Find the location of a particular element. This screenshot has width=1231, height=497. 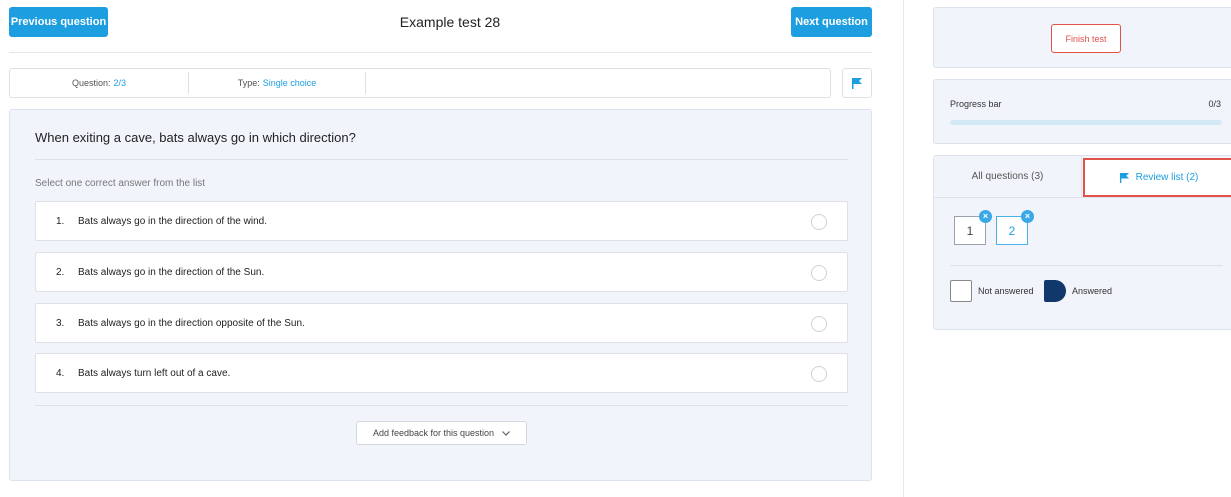

answer-number: 2. is located at coordinates (60, 272).